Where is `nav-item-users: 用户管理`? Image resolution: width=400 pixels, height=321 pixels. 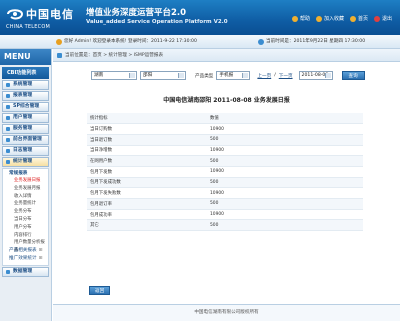
nav-item-users: 用户管理 is located at coordinates (25, 118).